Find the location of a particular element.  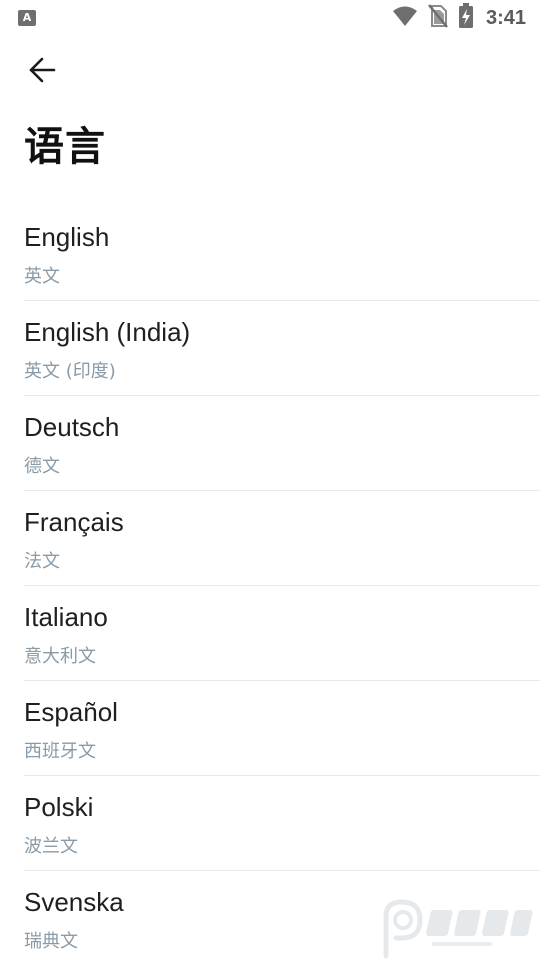

language-name: Svenska is located at coordinates (74, 902).